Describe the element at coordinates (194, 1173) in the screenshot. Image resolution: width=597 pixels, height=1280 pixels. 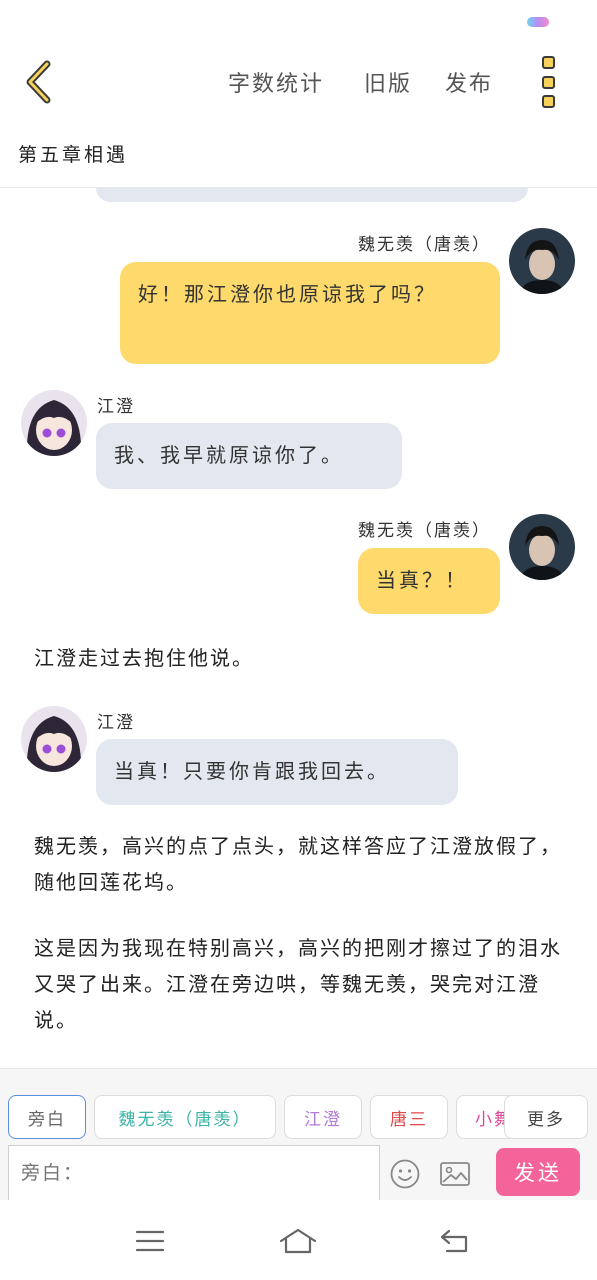
I see `message-input` at that location.